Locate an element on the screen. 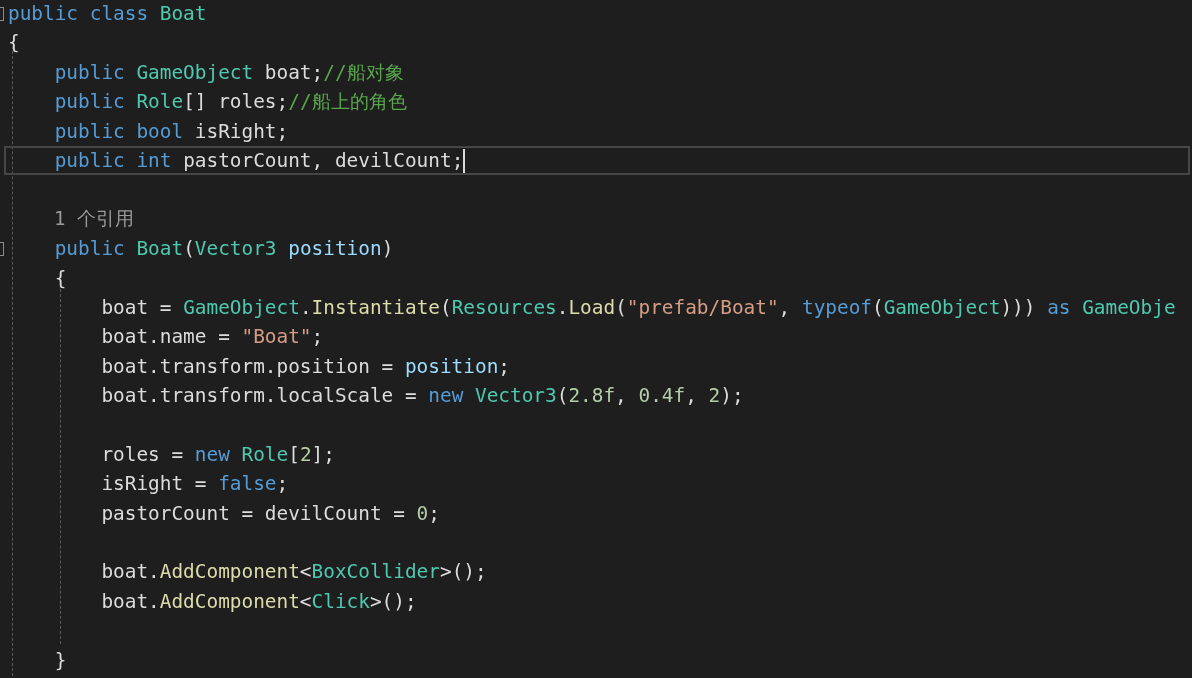  code-line: public Role[] roles;//船上的角色 is located at coordinates (230, 102).